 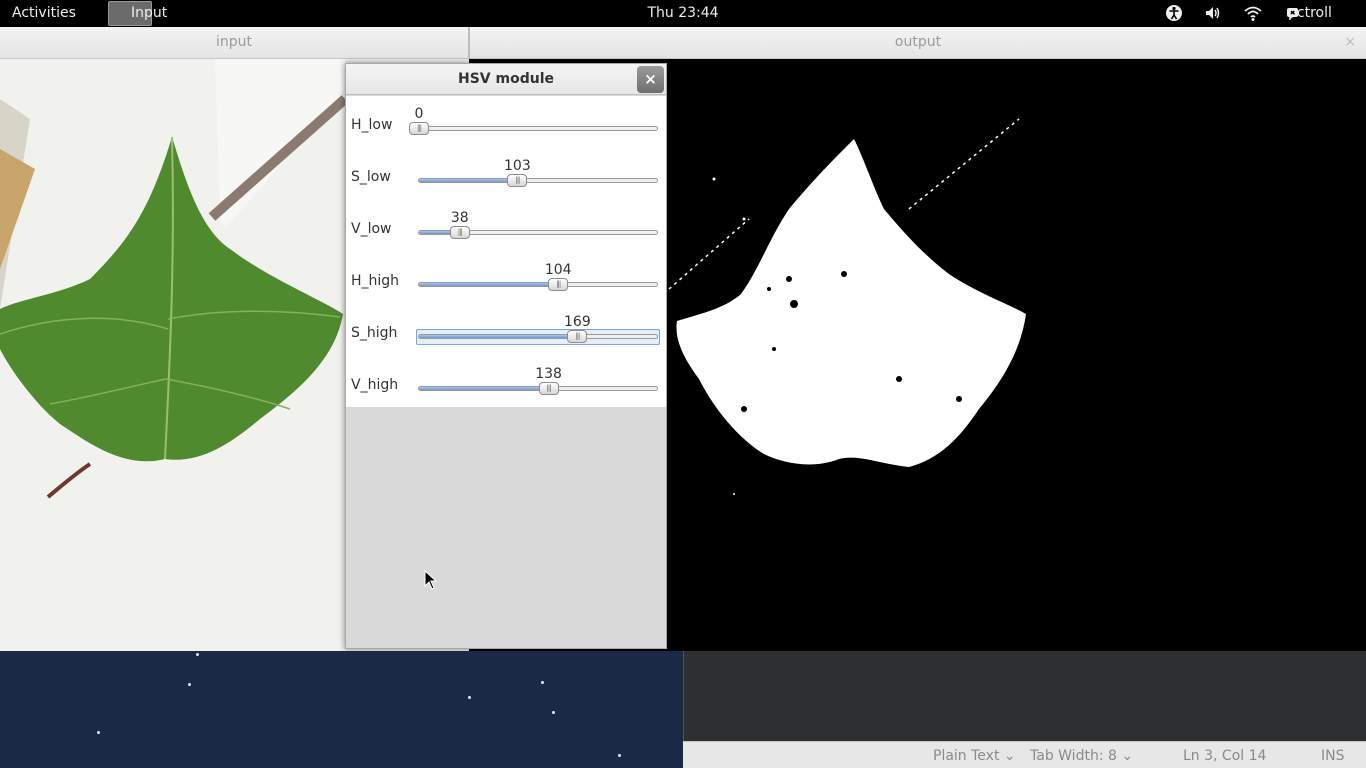 I want to click on slider-row-s-high: S_high 169 |||, so click(x=506, y=334).